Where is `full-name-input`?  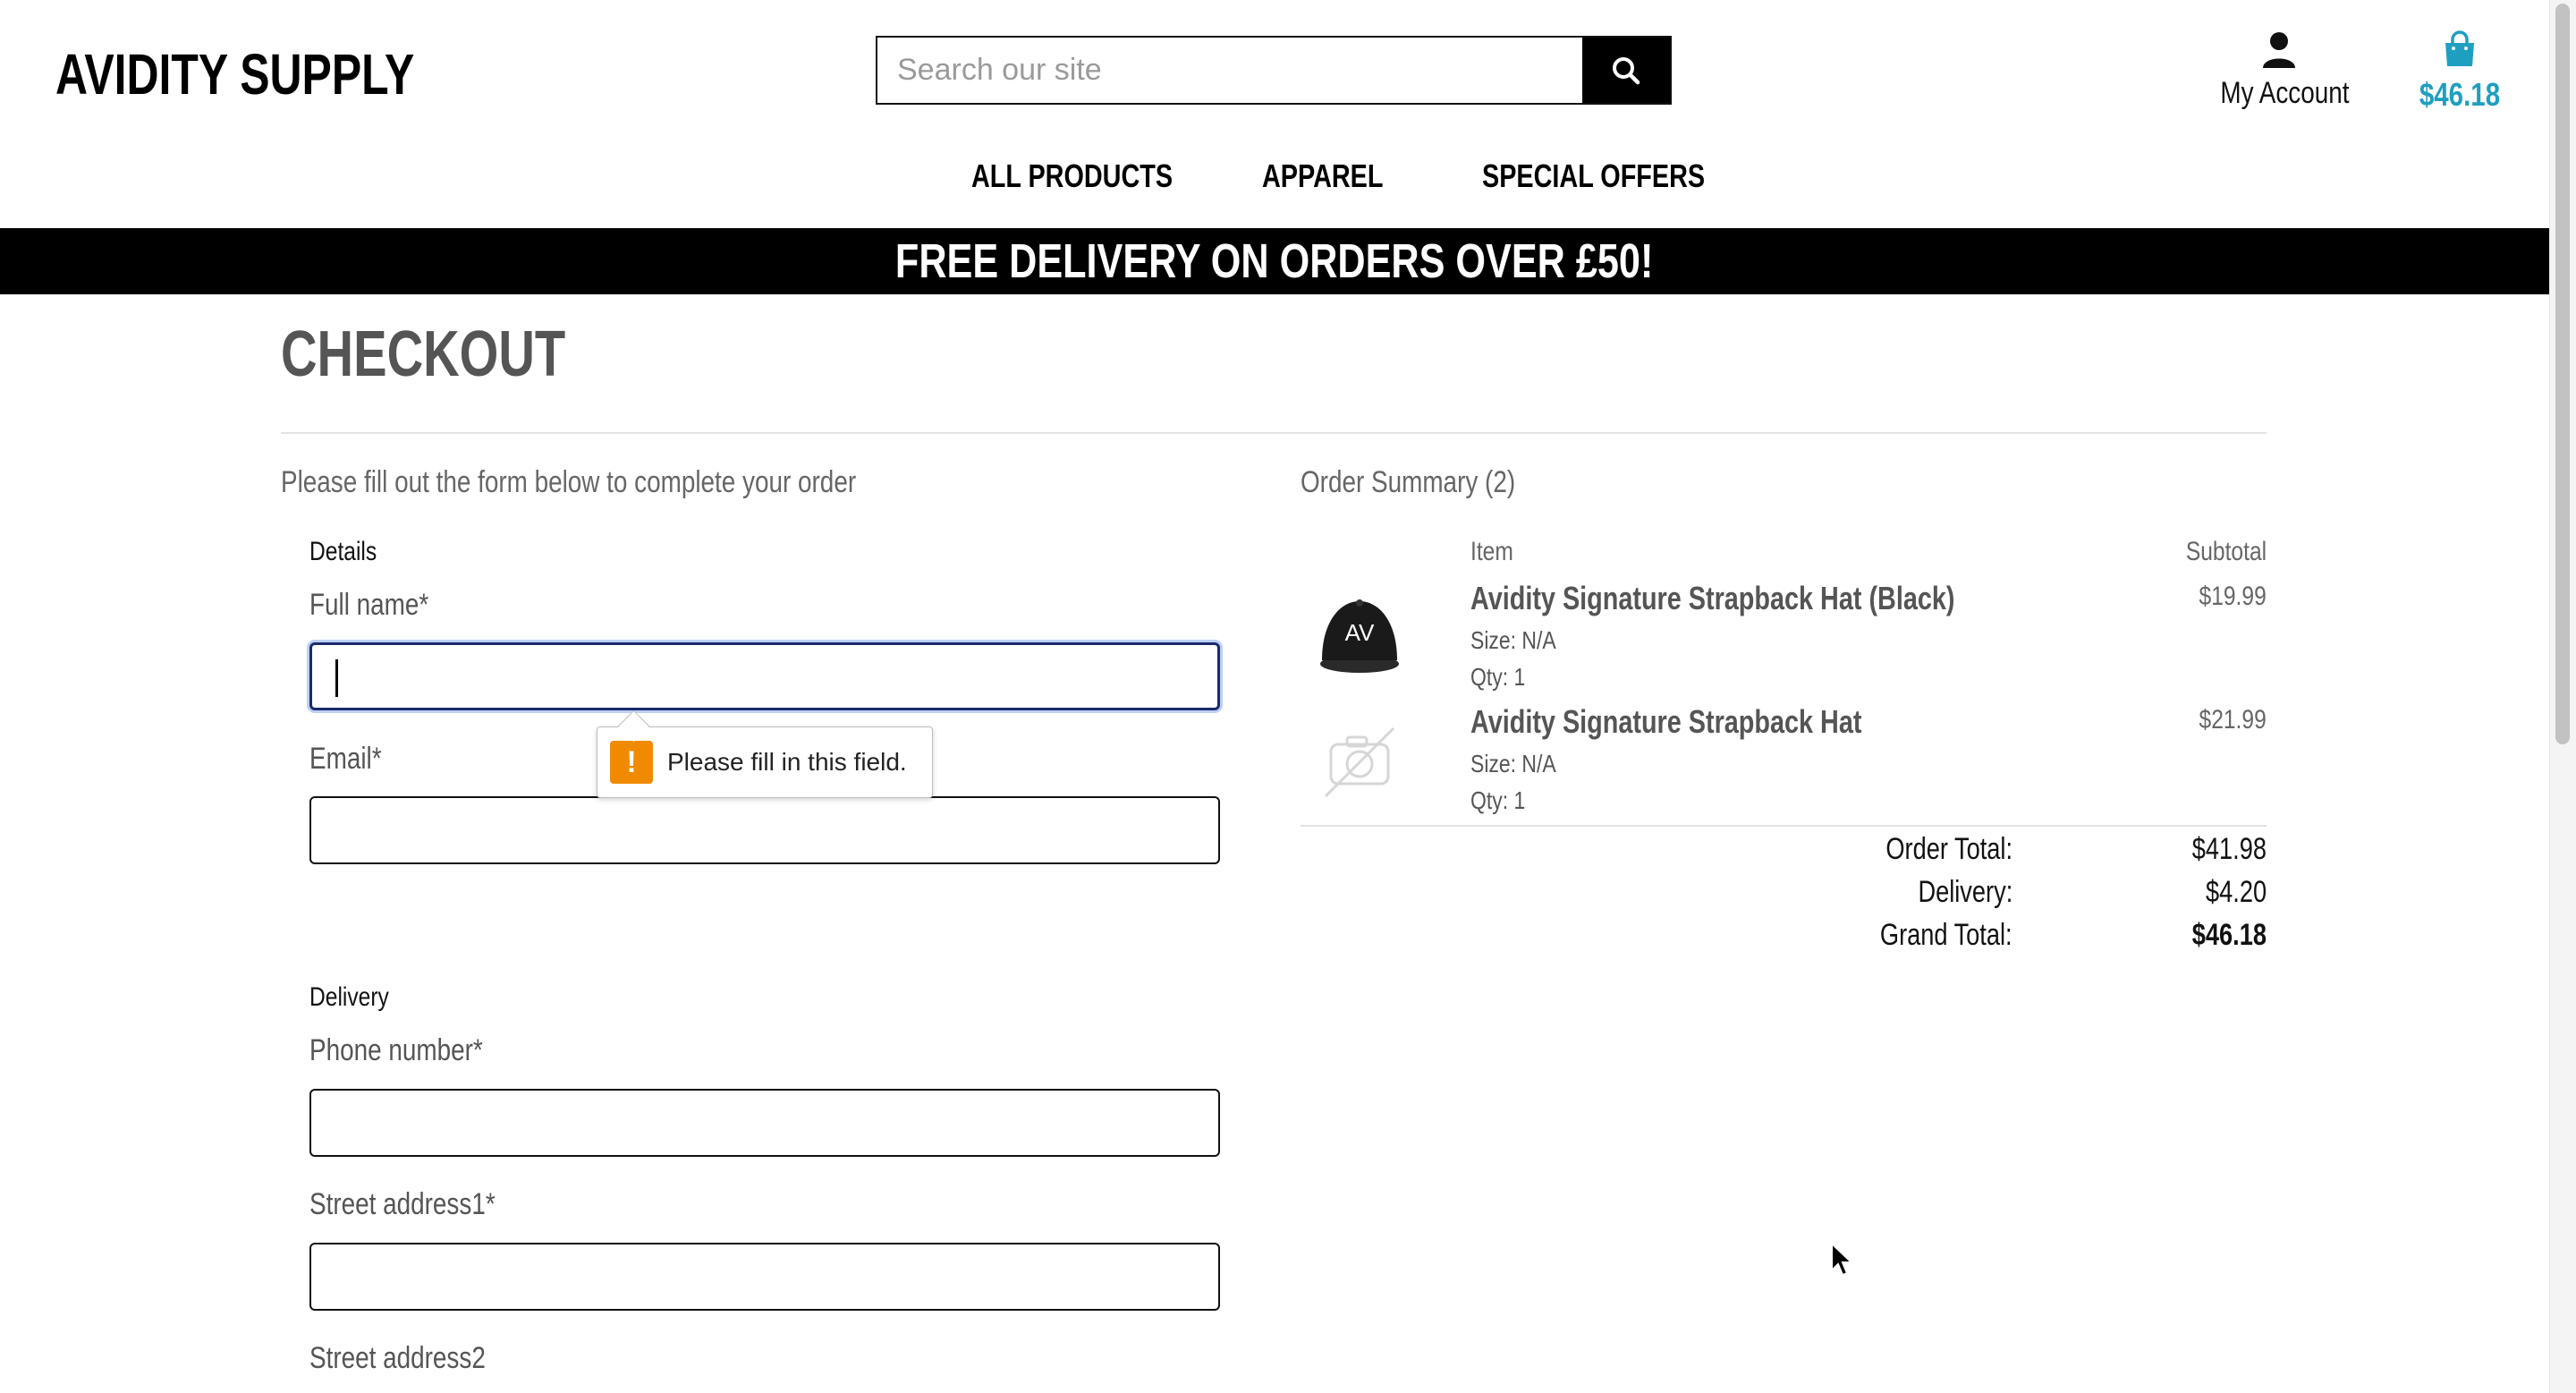 full-name-input is located at coordinates (764, 676).